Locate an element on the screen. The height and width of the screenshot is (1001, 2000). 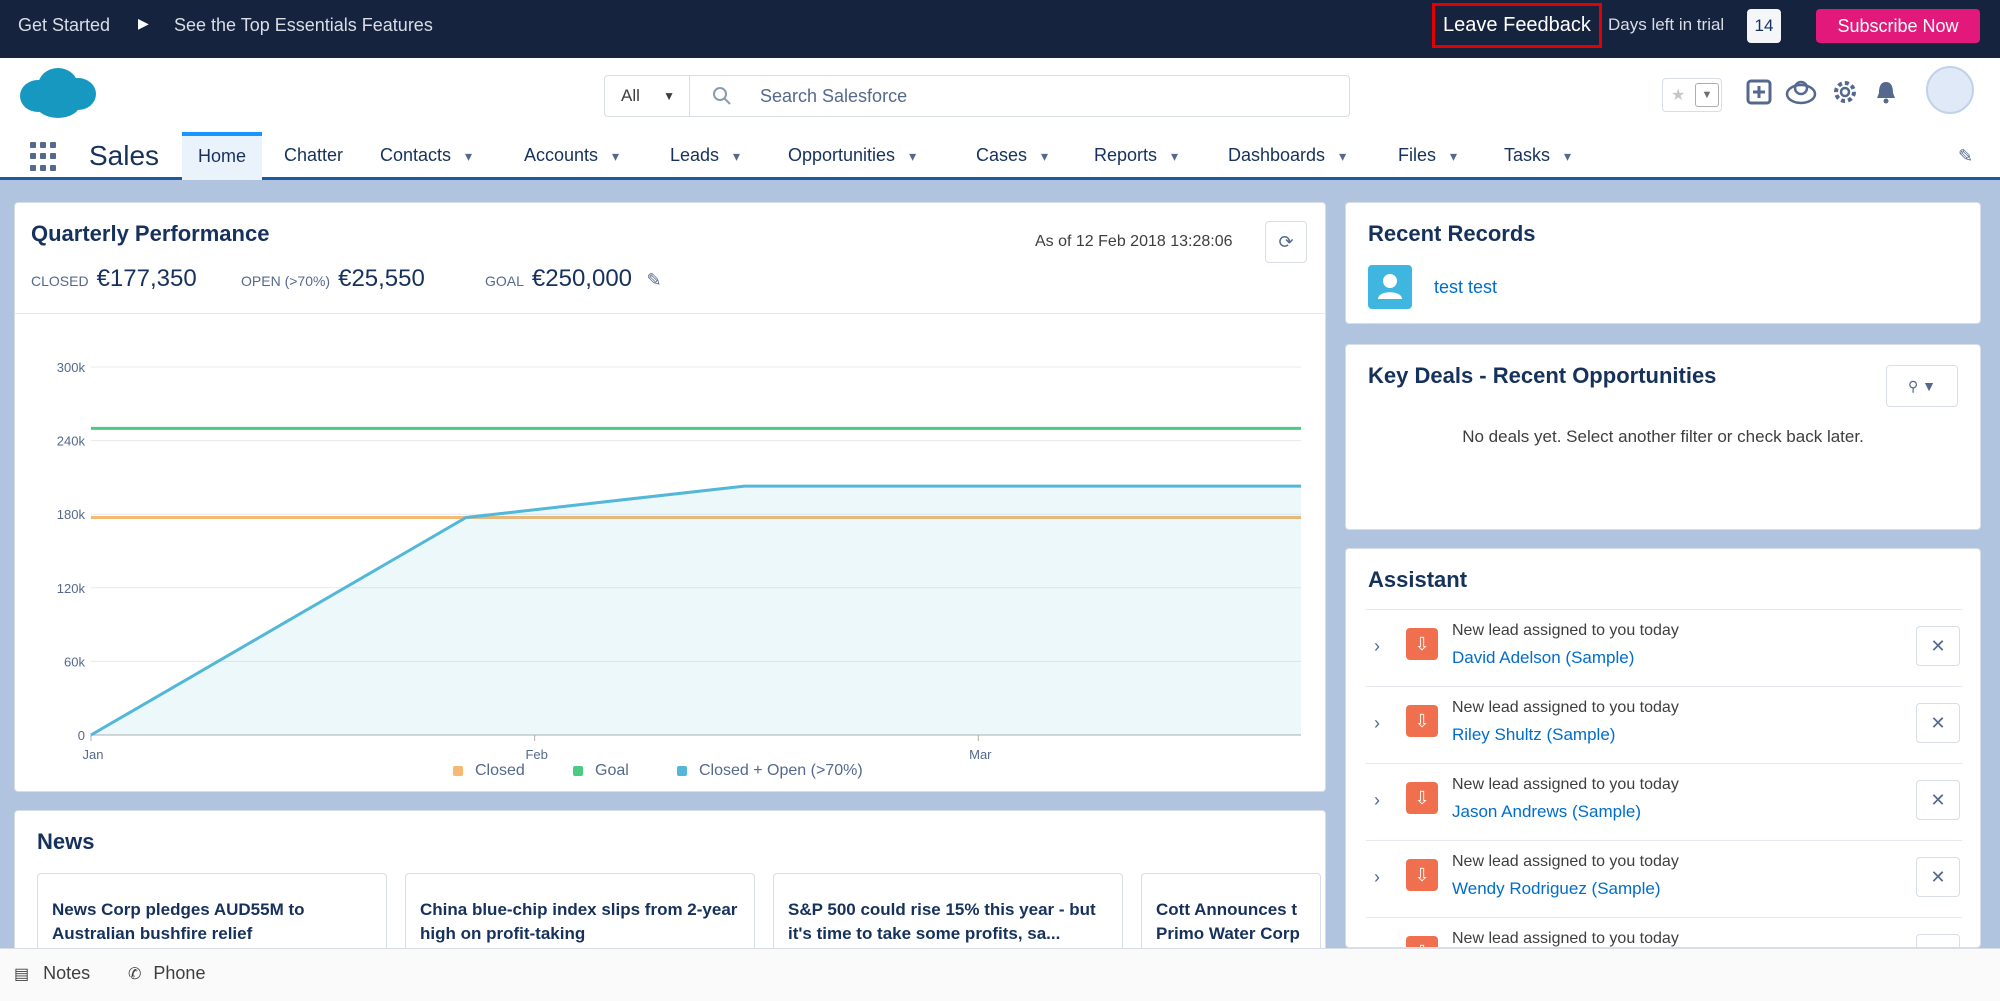
edit-goal-pencil-icon: ✎ is located at coordinates (653, 280).